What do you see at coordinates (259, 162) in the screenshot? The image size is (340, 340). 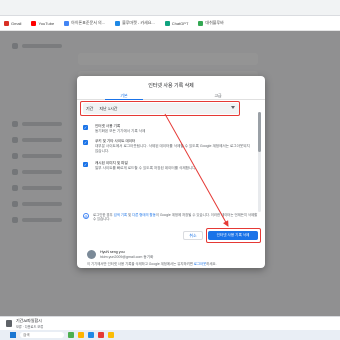 I see `dialog-scrollbar` at bounding box center [259, 162].